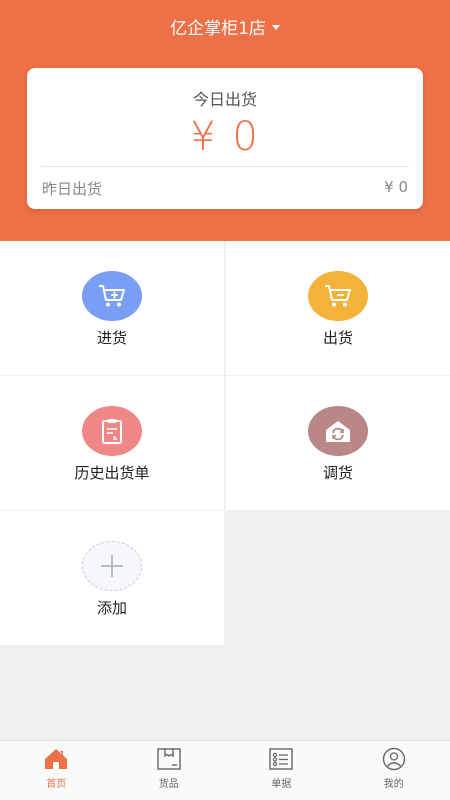 The height and width of the screenshot is (800, 450). I want to click on tab-mine: 我的, so click(394, 770).